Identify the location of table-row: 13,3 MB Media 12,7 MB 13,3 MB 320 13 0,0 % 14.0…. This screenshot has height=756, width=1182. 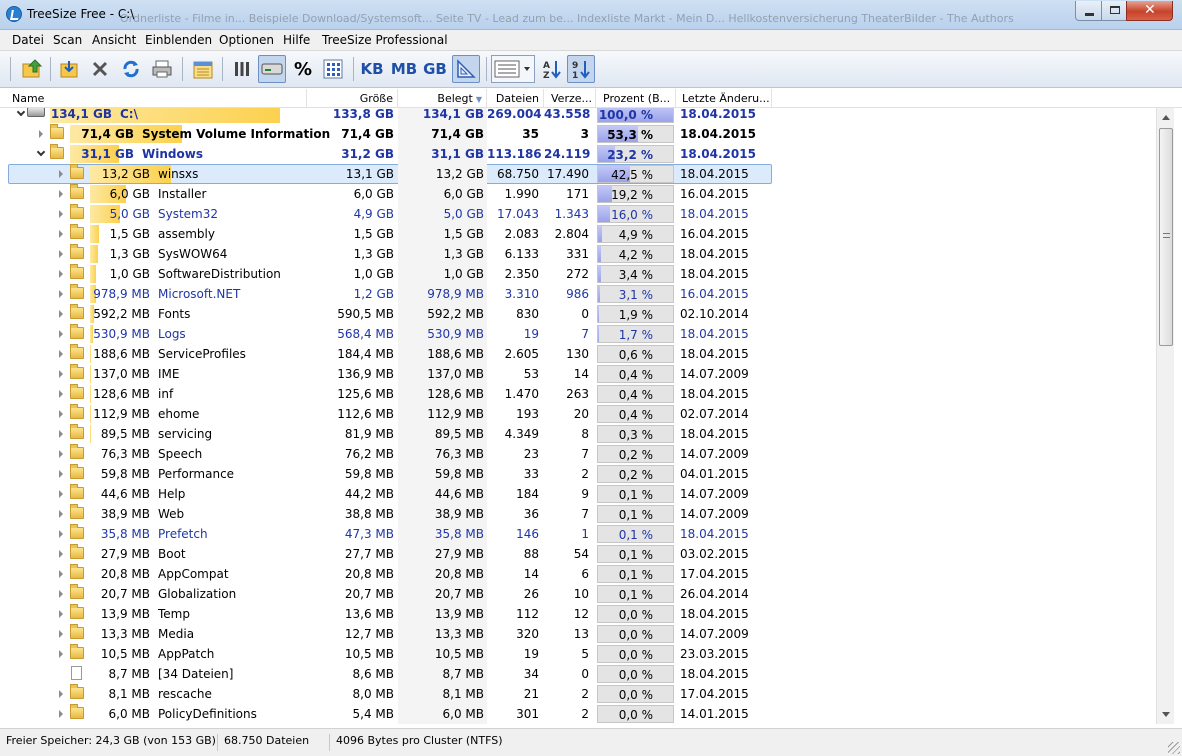
(578, 634).